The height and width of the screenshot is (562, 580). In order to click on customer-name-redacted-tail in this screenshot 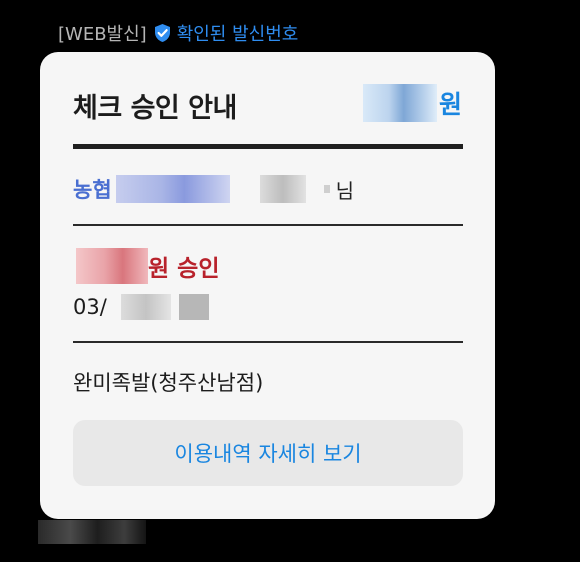, I will do `click(326, 189)`.